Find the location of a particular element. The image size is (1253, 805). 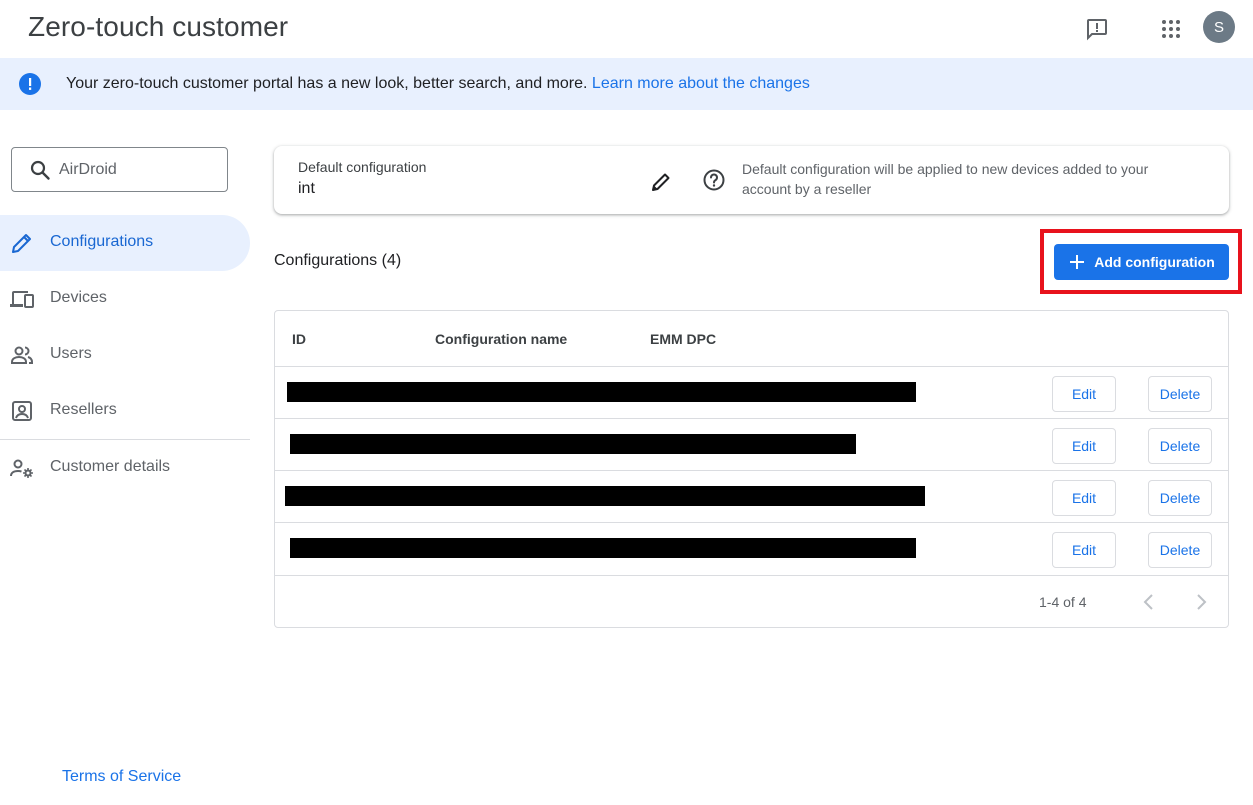

pencil-icon is located at coordinates (21, 243).